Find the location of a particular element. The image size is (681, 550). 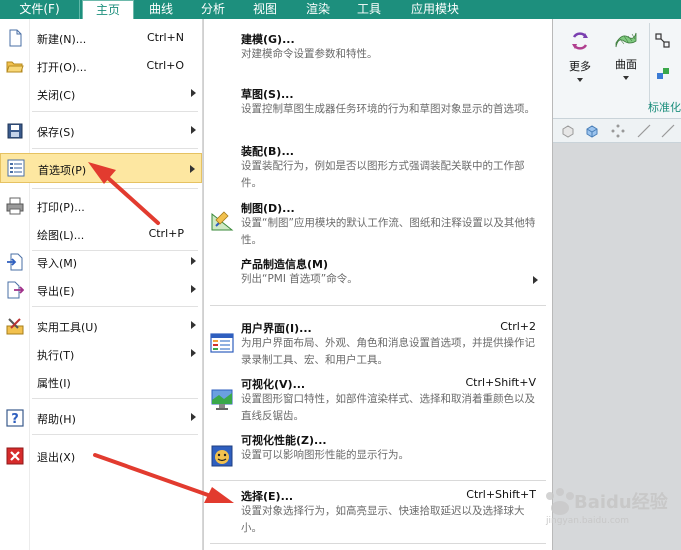

submenu-item-shortcut: Ctrl+2 is located at coordinates (518, 326).